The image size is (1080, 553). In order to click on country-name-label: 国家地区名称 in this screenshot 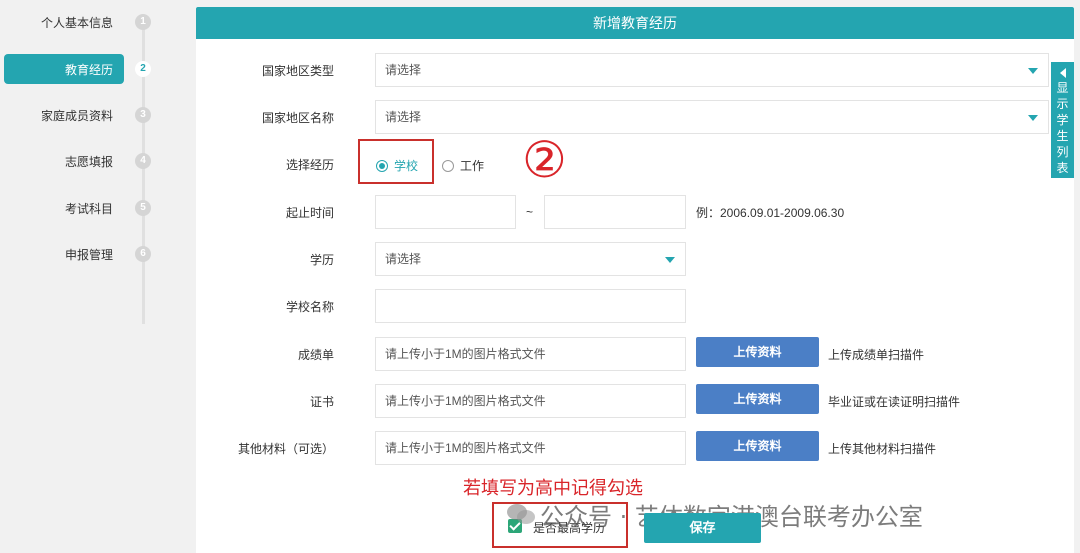, I will do `click(297, 118)`.